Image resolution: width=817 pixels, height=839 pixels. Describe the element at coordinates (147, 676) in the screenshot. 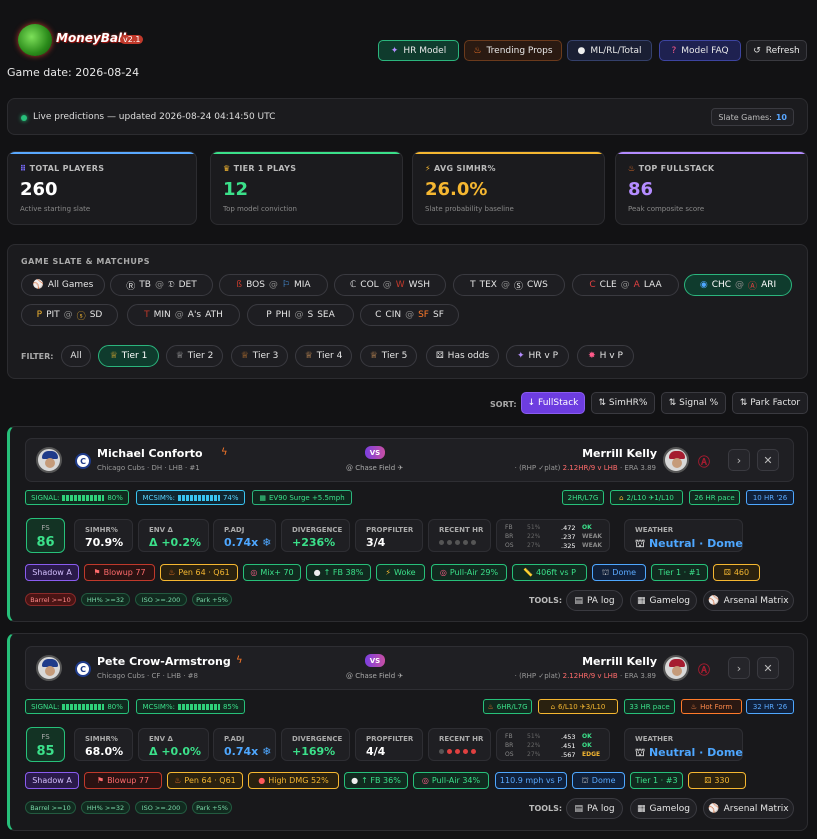

I see `player-meta: Chicago Cubs · CF · LHB · #8` at that location.